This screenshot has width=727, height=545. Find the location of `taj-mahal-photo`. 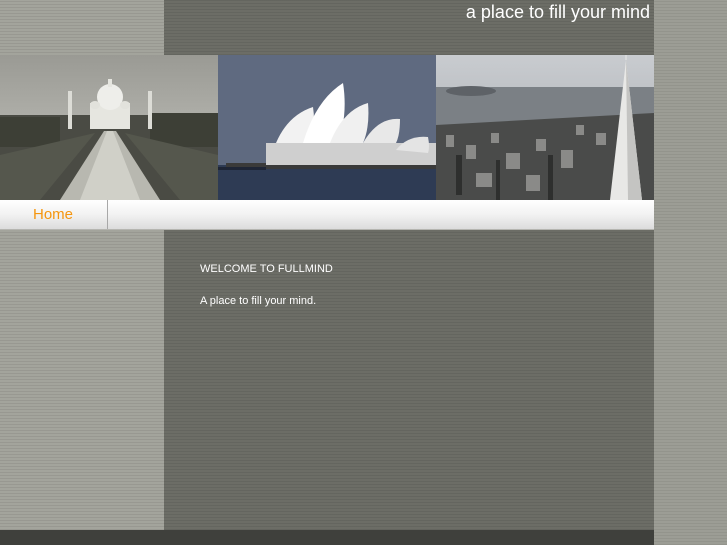

taj-mahal-photo is located at coordinates (109, 127).